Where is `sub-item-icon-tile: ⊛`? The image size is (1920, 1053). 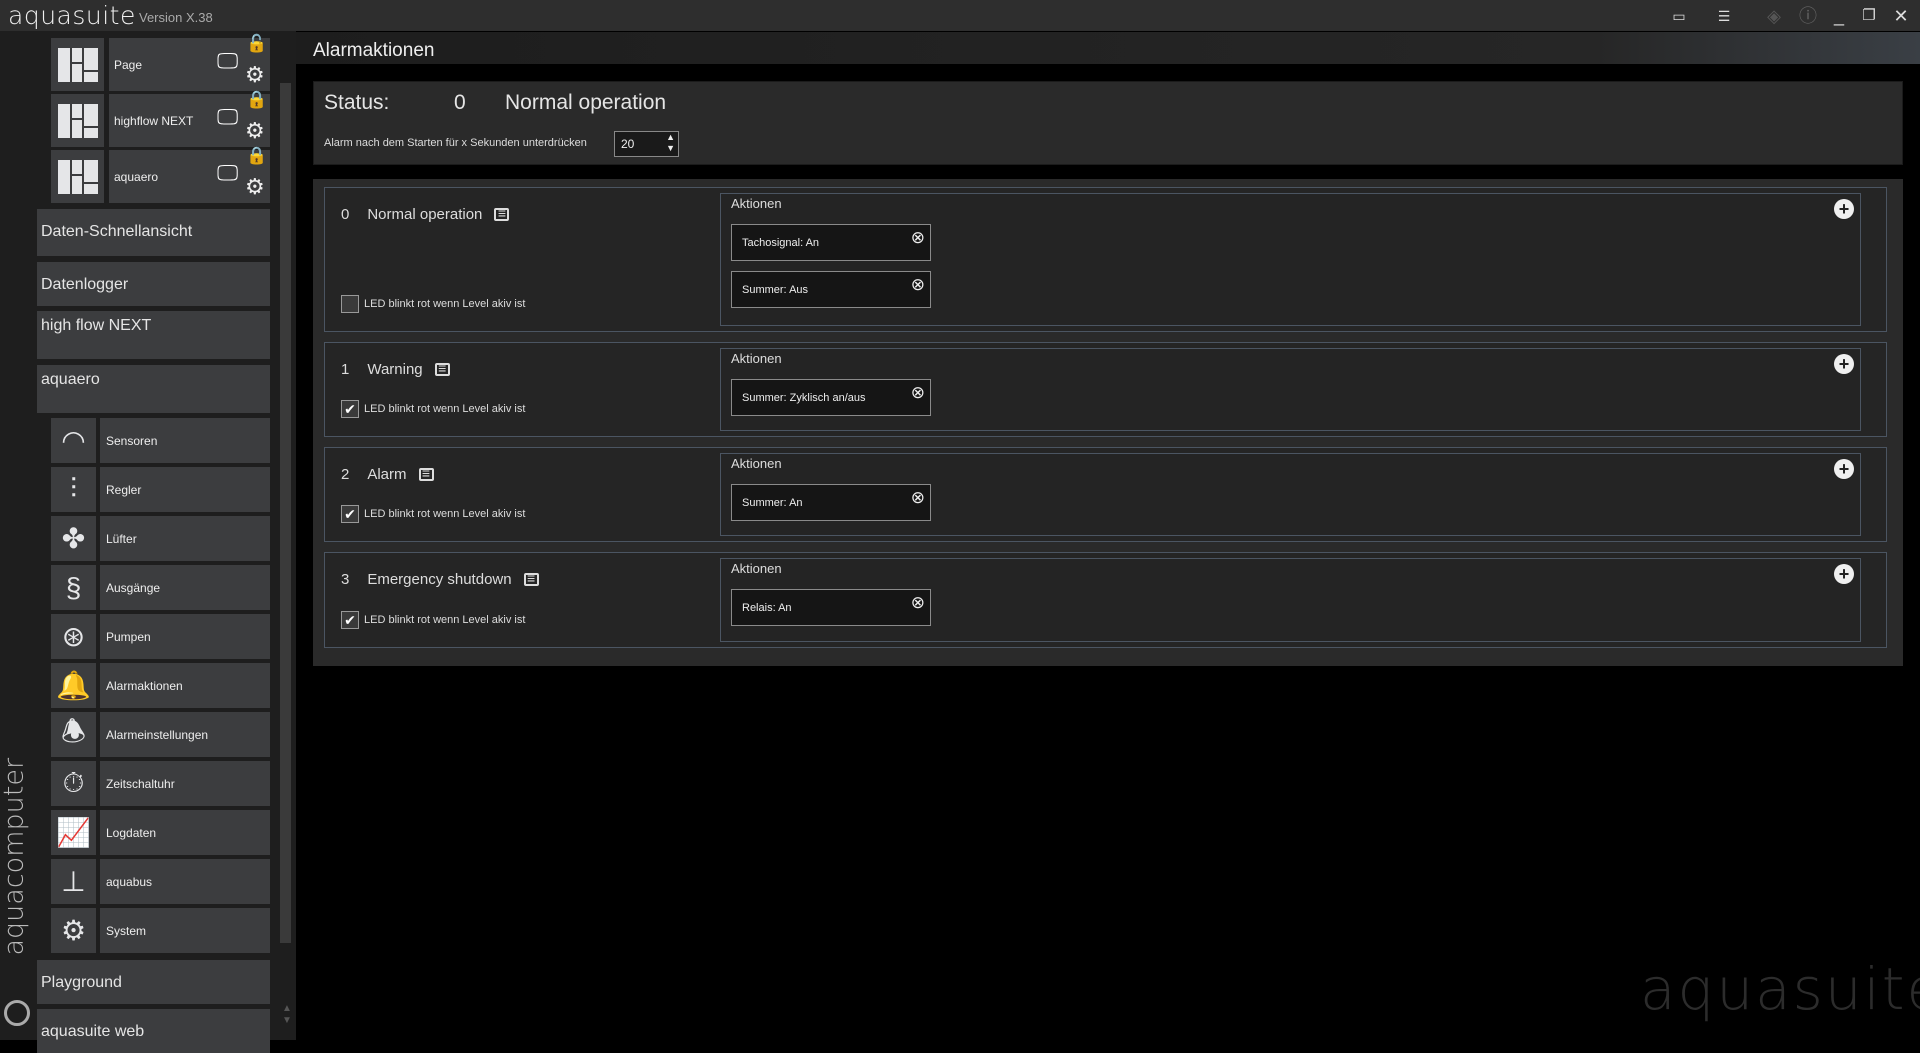 sub-item-icon-tile: ⊛ is located at coordinates (73, 636).